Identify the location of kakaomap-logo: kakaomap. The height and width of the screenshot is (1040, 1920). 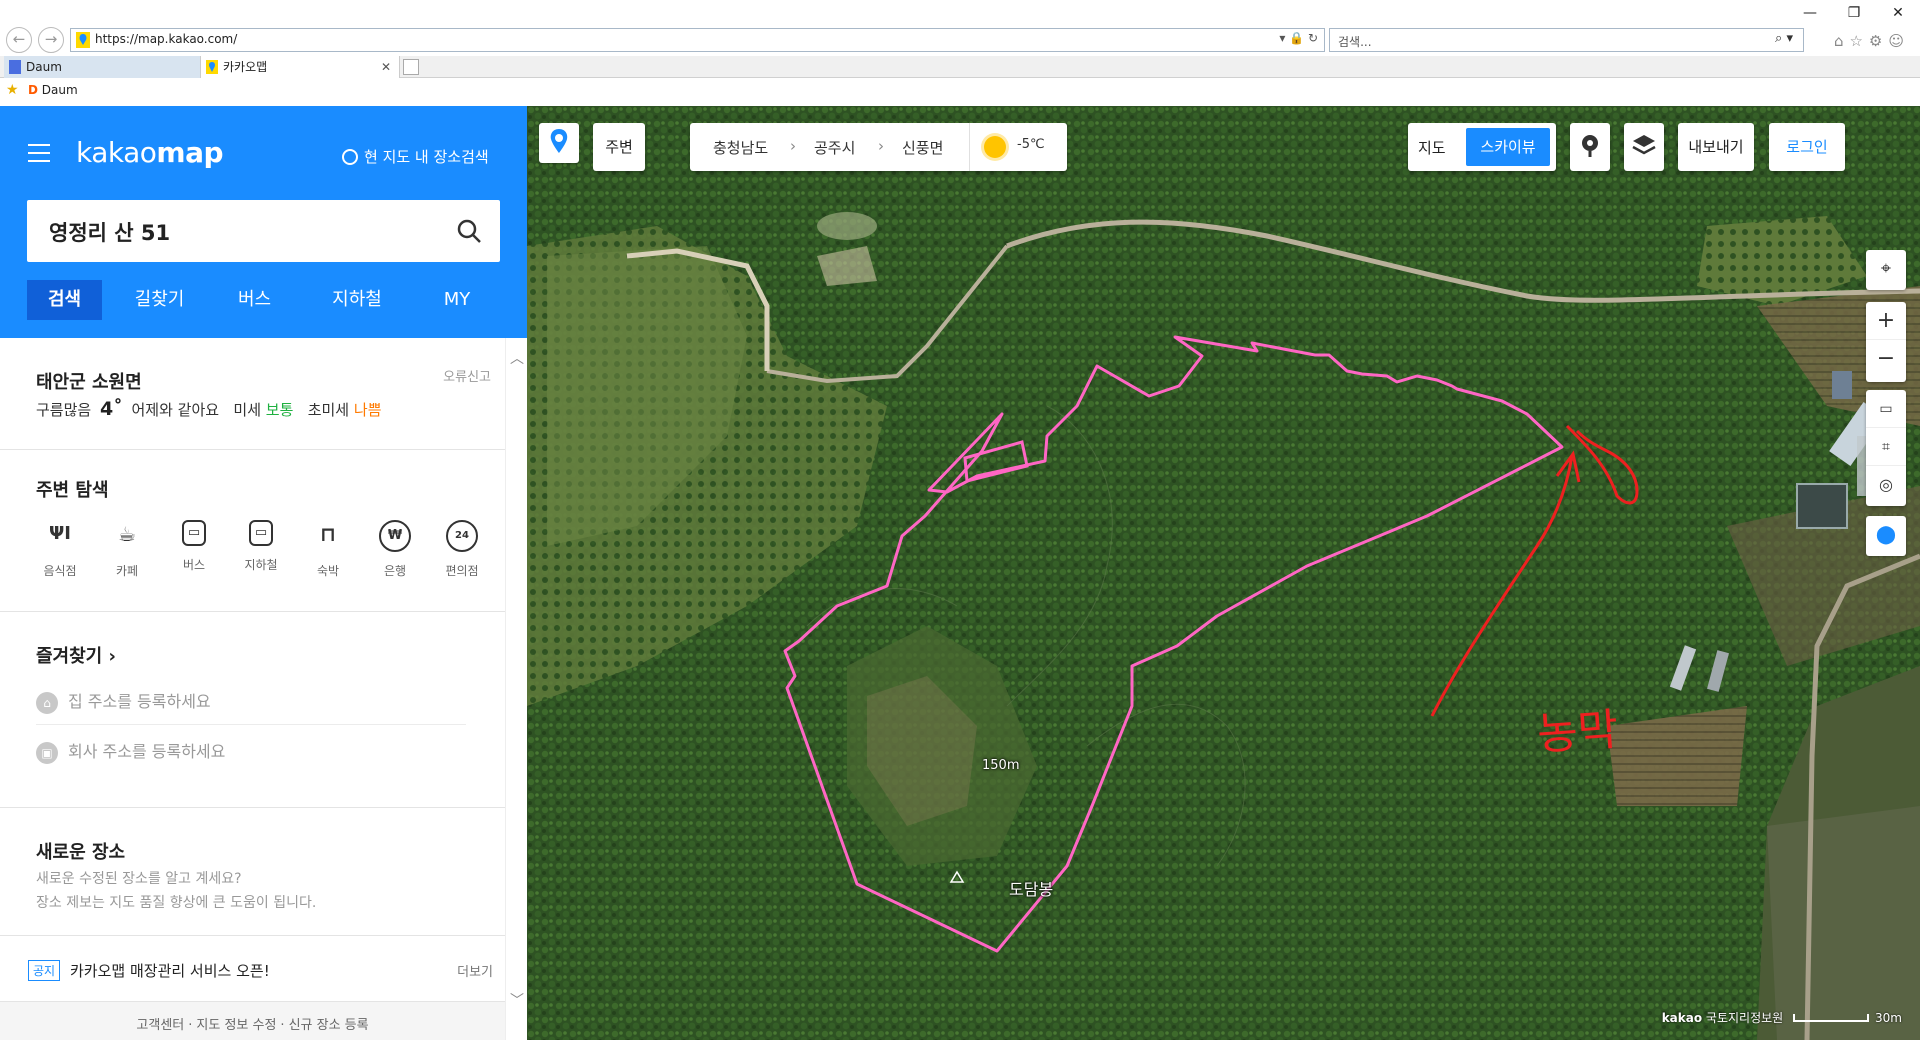
(150, 152).